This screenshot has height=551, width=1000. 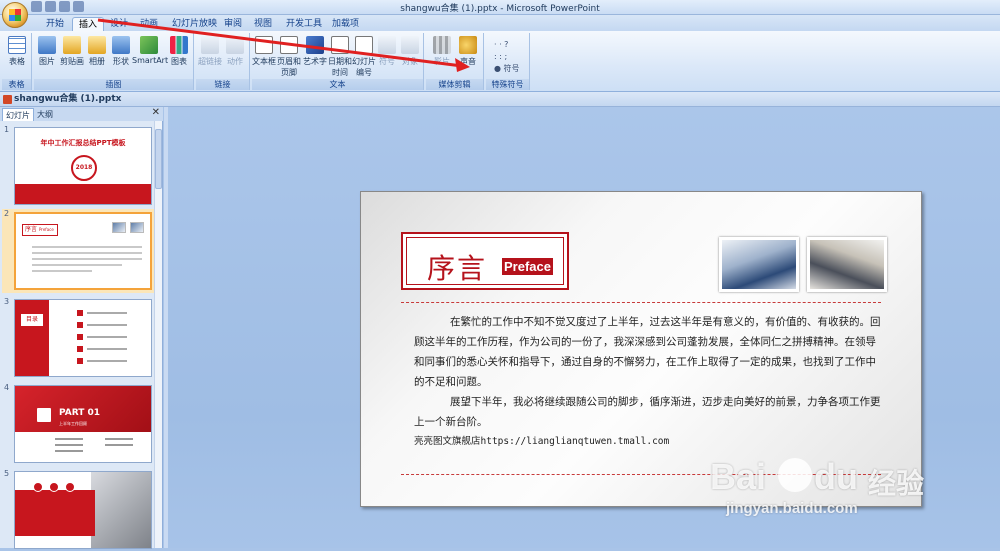 I want to click on office-button, so click(x=15, y=15).